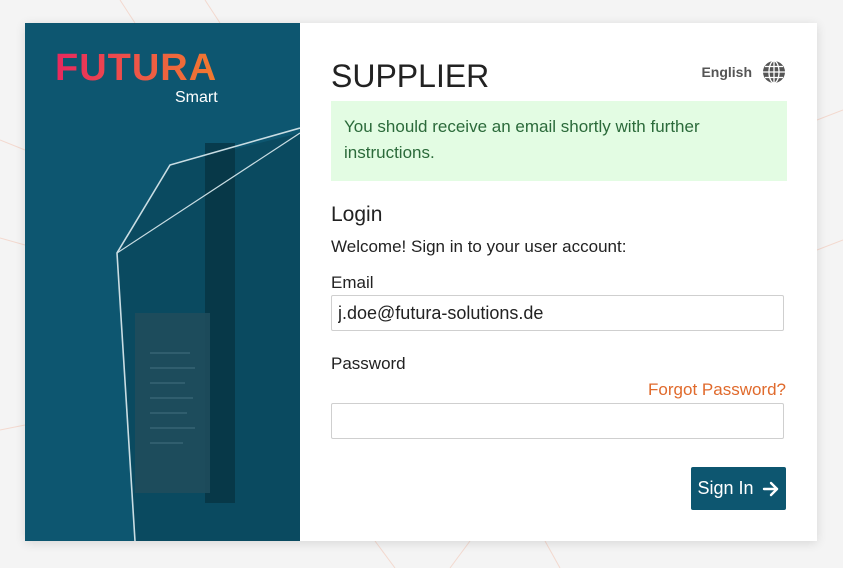 Image resolution: width=843 pixels, height=568 pixels. I want to click on brand-subtitle: Smart, so click(196, 97).